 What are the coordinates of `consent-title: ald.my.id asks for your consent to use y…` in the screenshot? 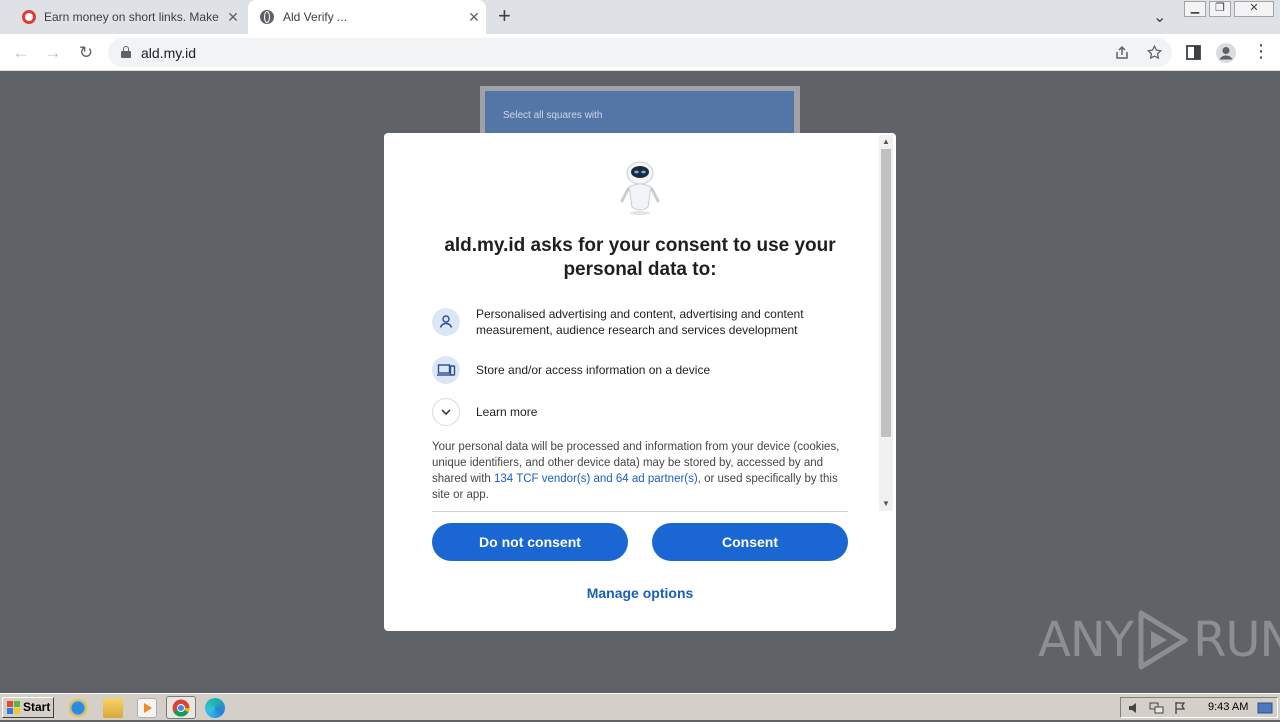 It's located at (640, 257).